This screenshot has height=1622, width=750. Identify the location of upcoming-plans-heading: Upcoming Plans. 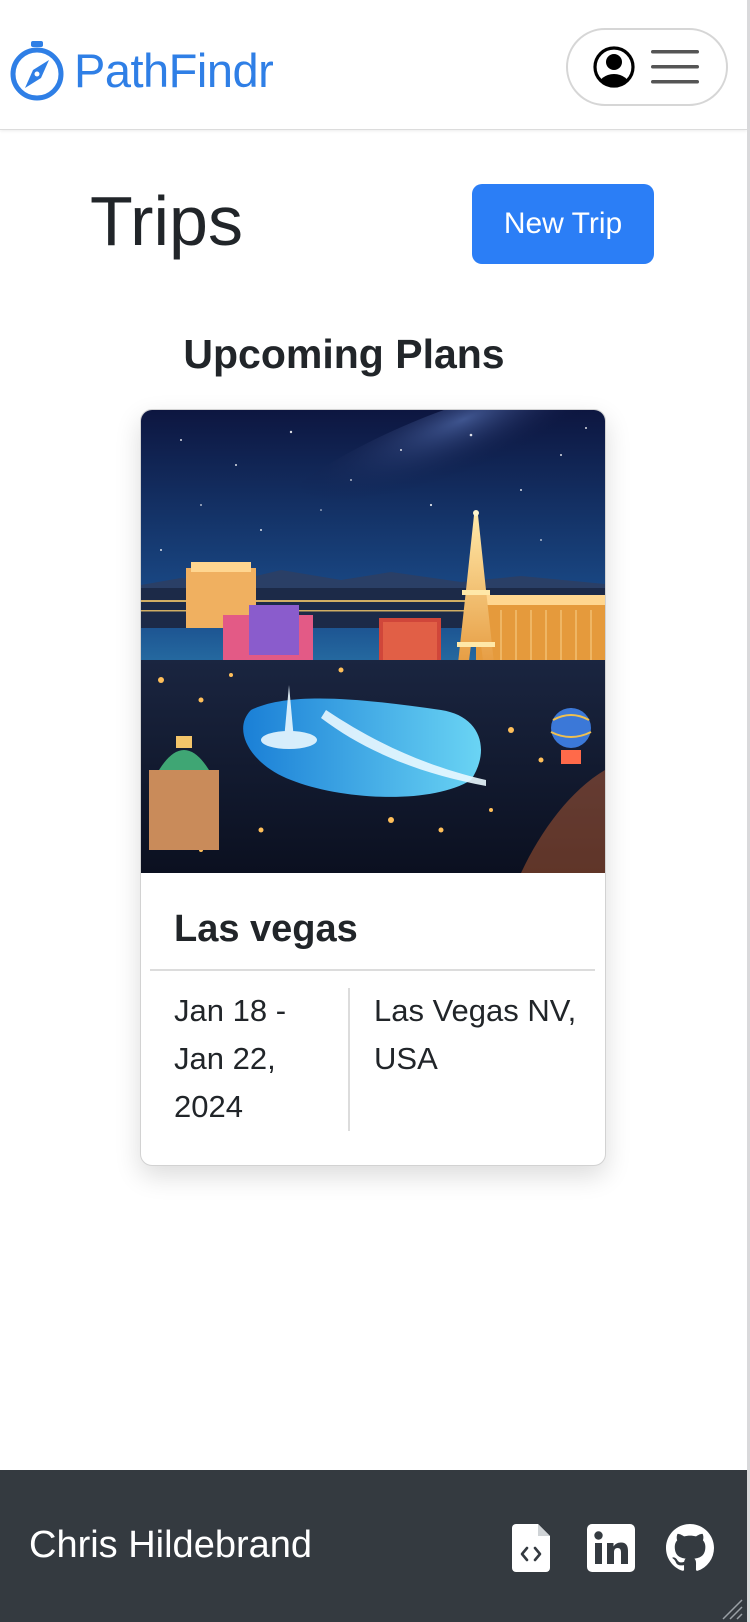
(344, 354).